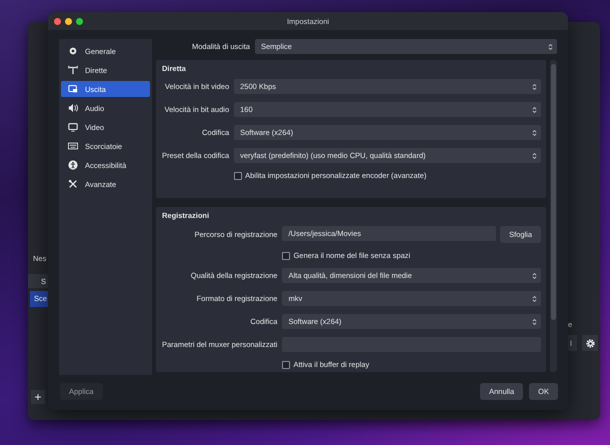  Describe the element at coordinates (73, 108) in the screenshot. I see `speaker-icon` at that location.